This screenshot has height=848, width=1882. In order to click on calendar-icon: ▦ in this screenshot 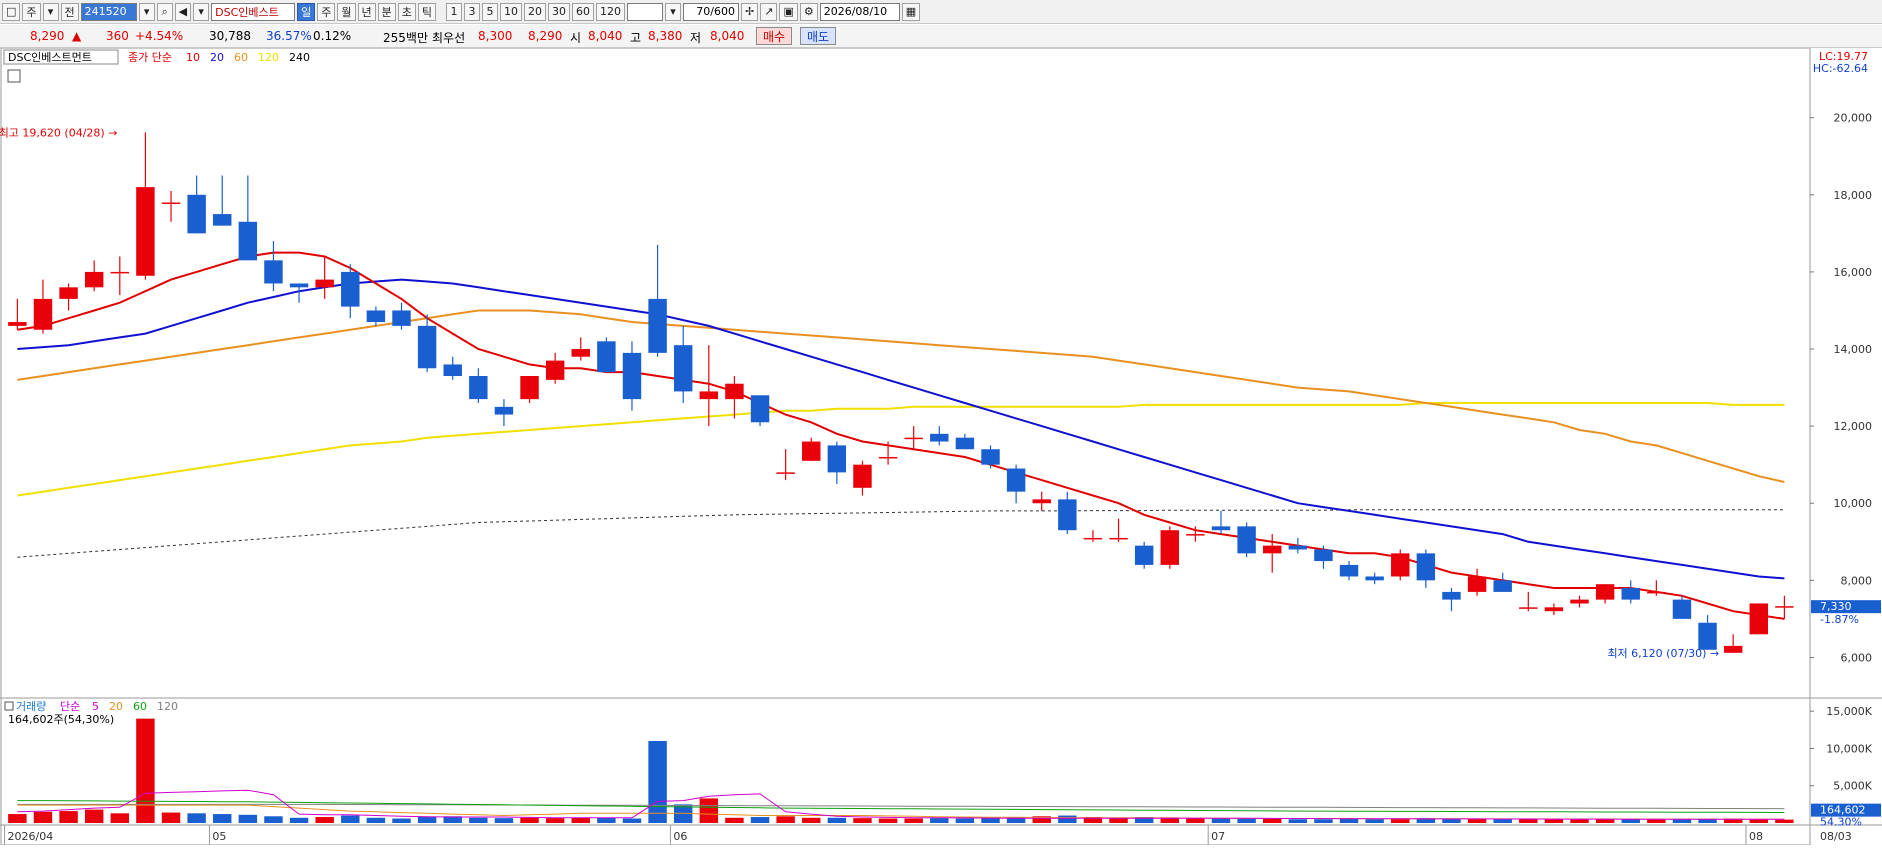, I will do `click(911, 11)`.